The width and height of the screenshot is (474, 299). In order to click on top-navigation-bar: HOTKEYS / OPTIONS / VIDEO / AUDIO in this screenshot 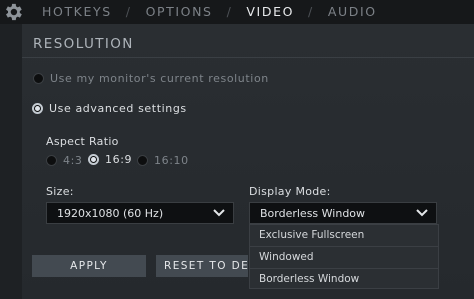, I will do `click(237, 12)`.